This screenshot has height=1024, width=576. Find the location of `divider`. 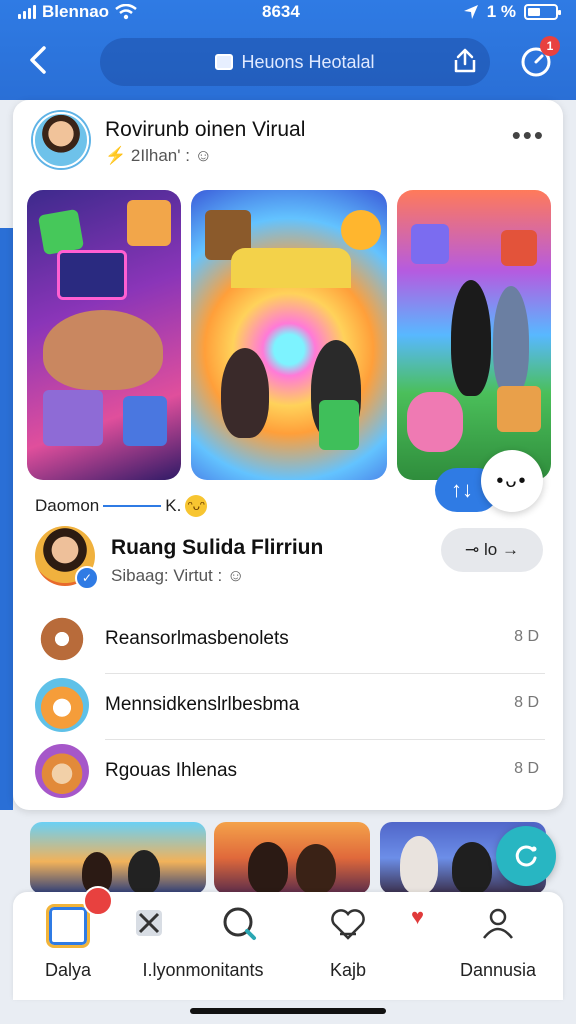

divider is located at coordinates (132, 506).